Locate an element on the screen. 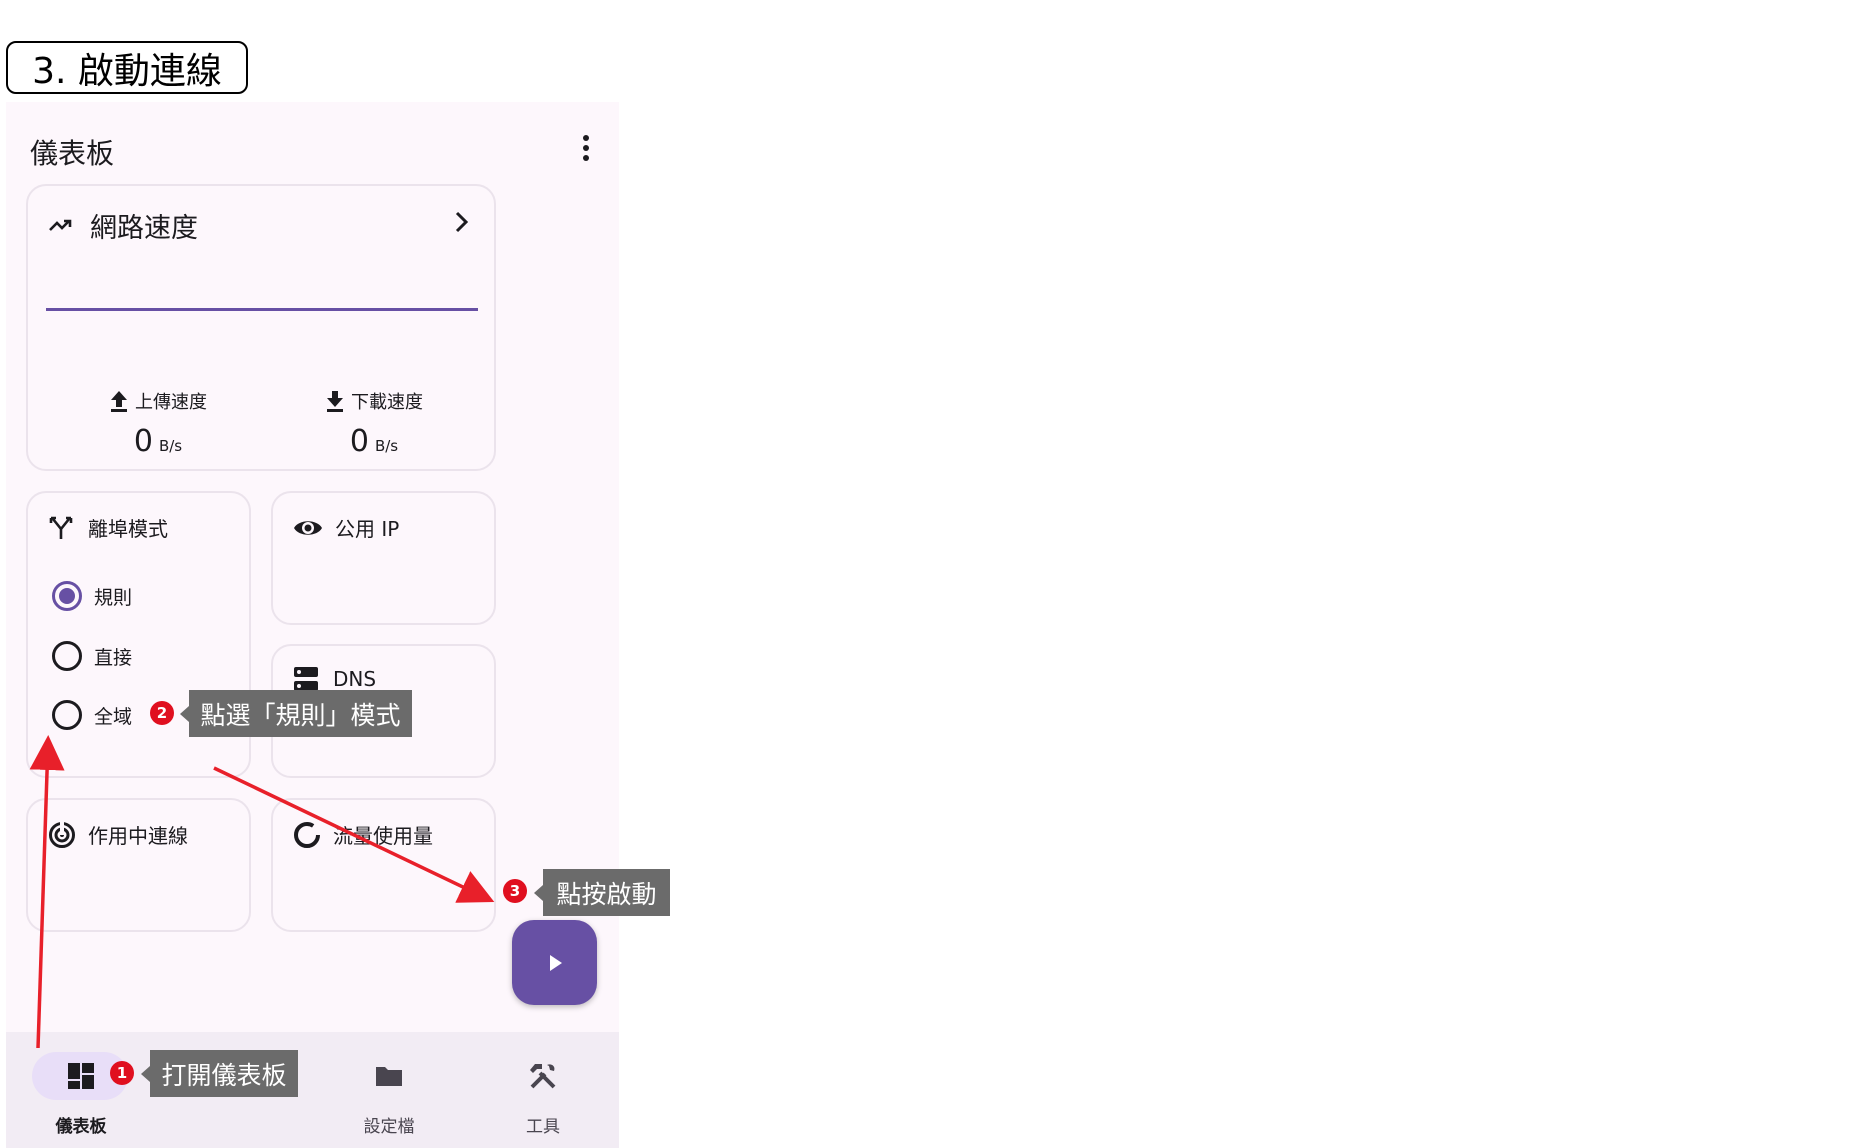 The height and width of the screenshot is (1148, 1868). annotation-badge-1: 1 is located at coordinates (122, 1073).